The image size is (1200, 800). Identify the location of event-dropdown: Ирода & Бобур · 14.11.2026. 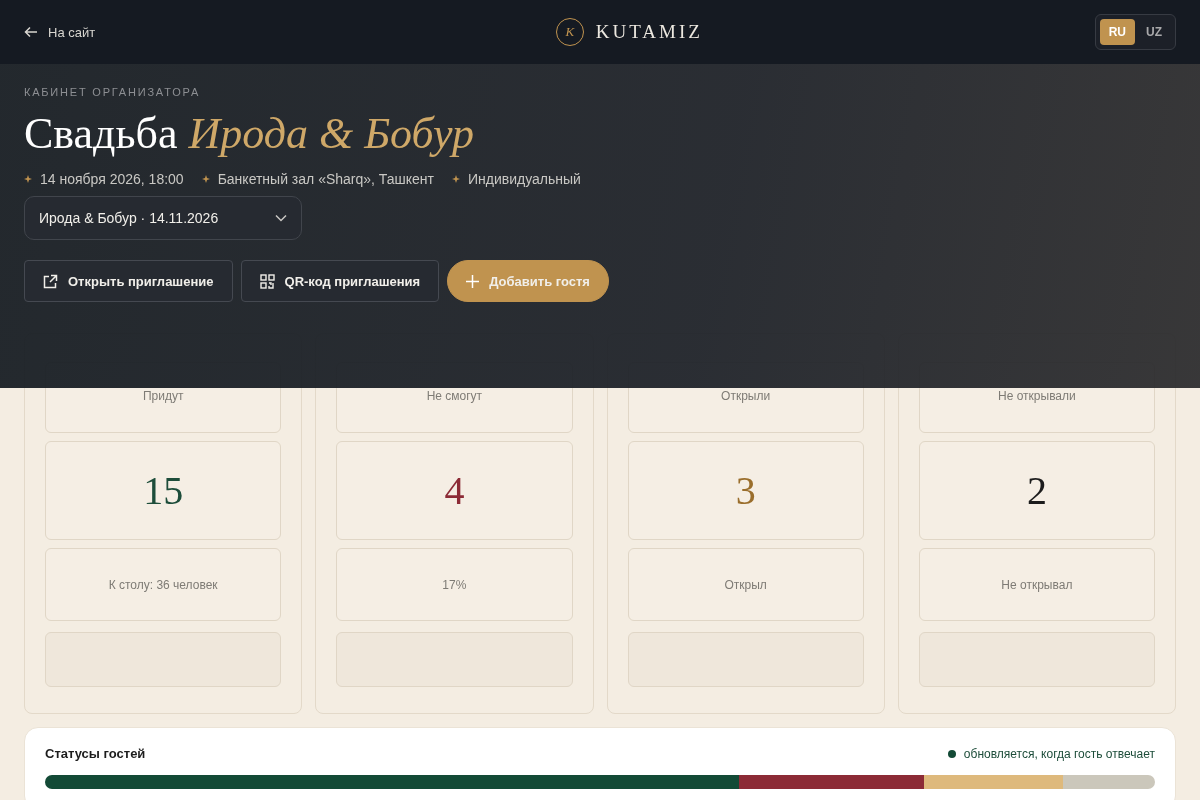
(163, 218).